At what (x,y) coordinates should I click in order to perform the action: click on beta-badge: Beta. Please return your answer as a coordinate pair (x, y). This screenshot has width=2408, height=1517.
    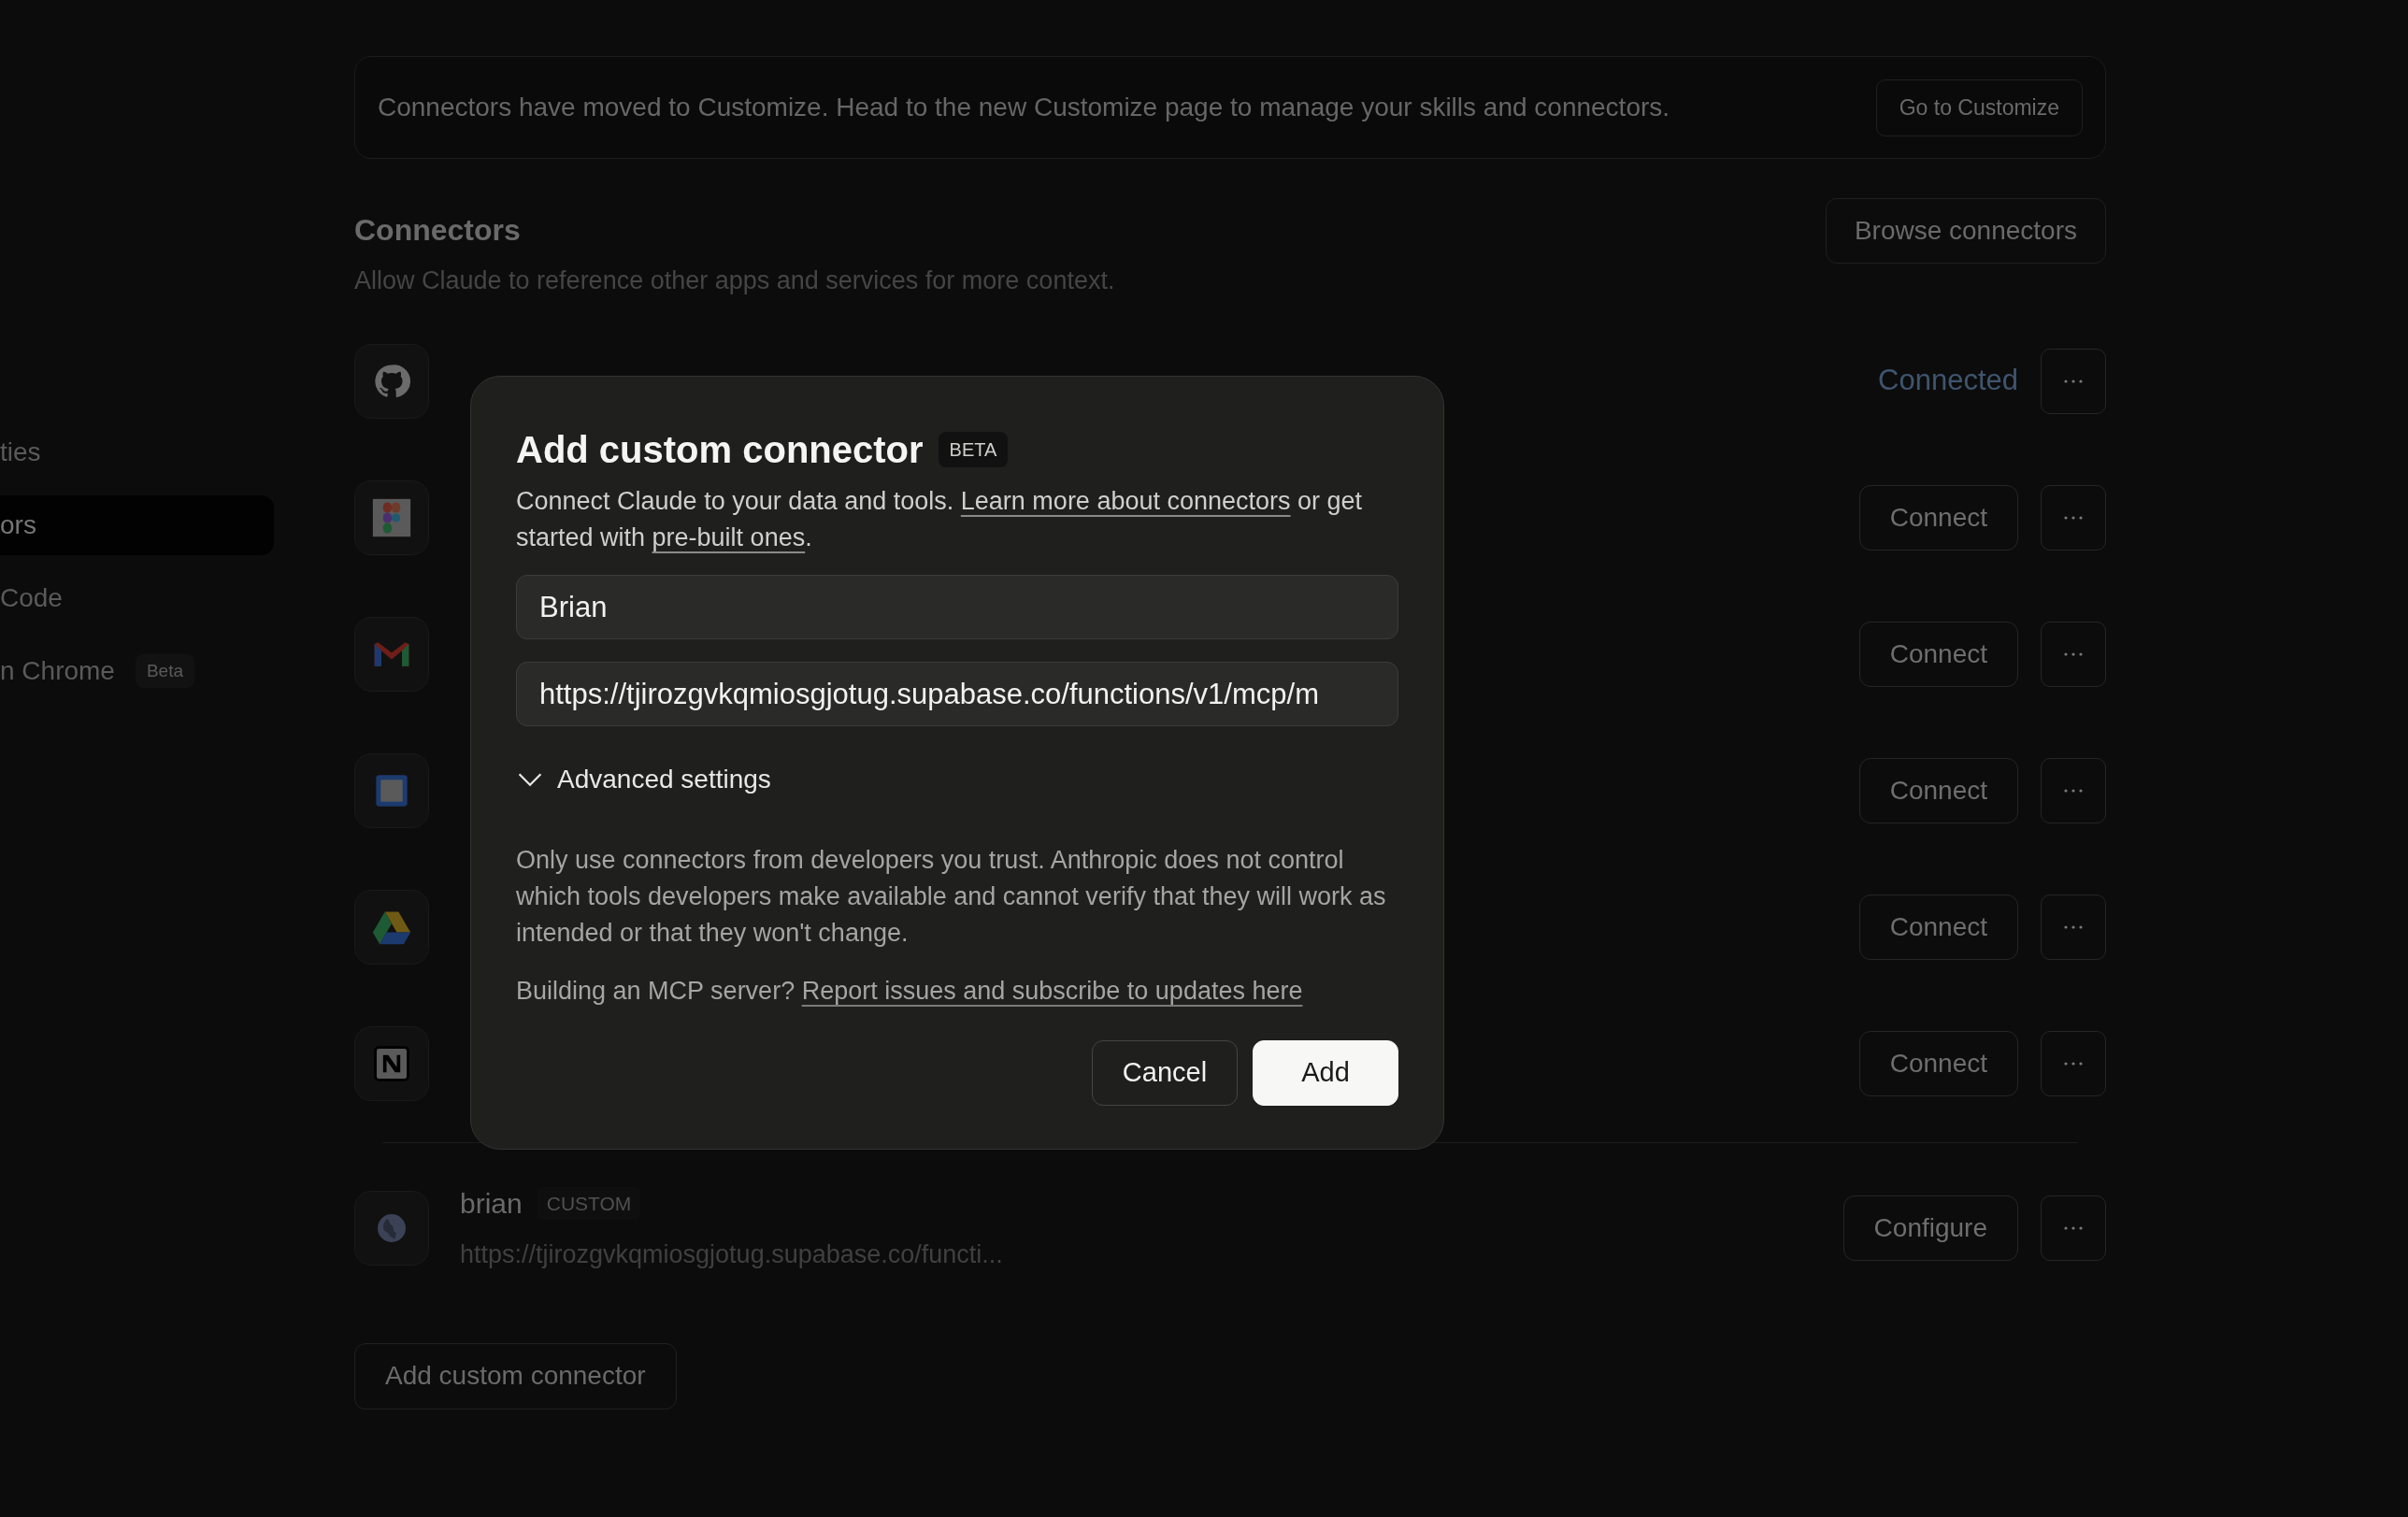
    Looking at the image, I should click on (165, 671).